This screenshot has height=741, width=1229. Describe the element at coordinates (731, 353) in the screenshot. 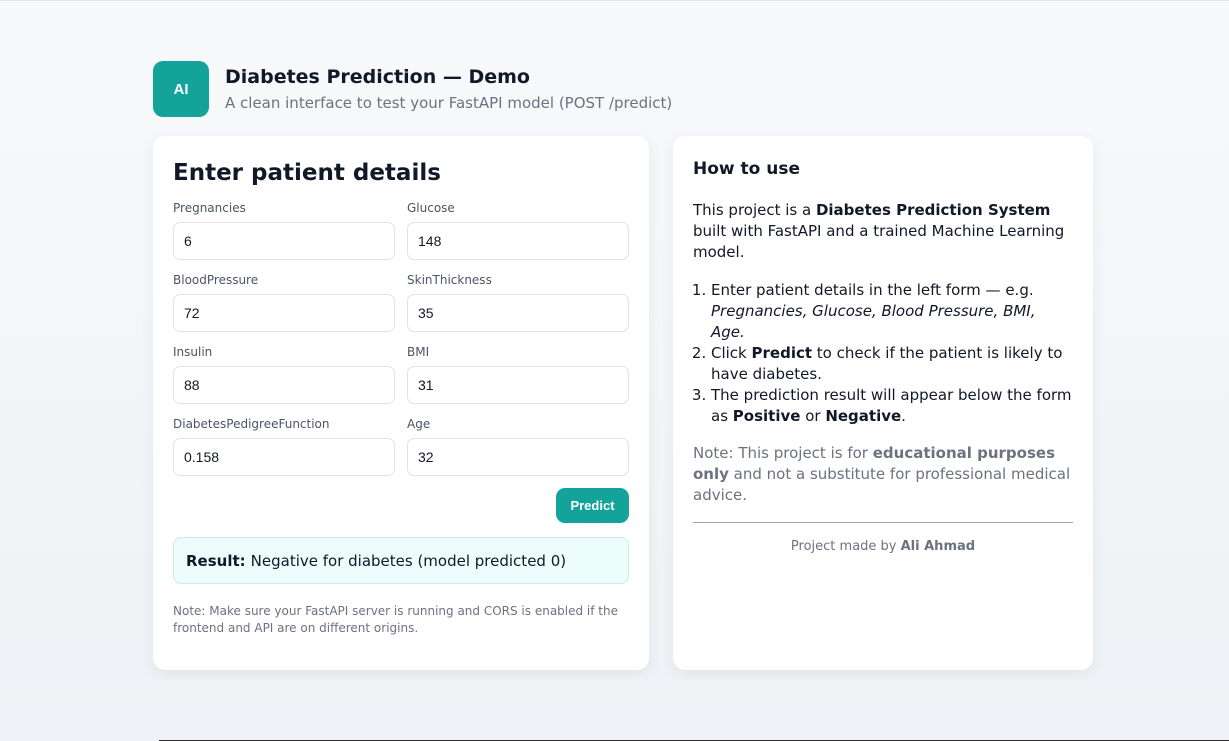

I see `step2-prefix: Click` at that location.